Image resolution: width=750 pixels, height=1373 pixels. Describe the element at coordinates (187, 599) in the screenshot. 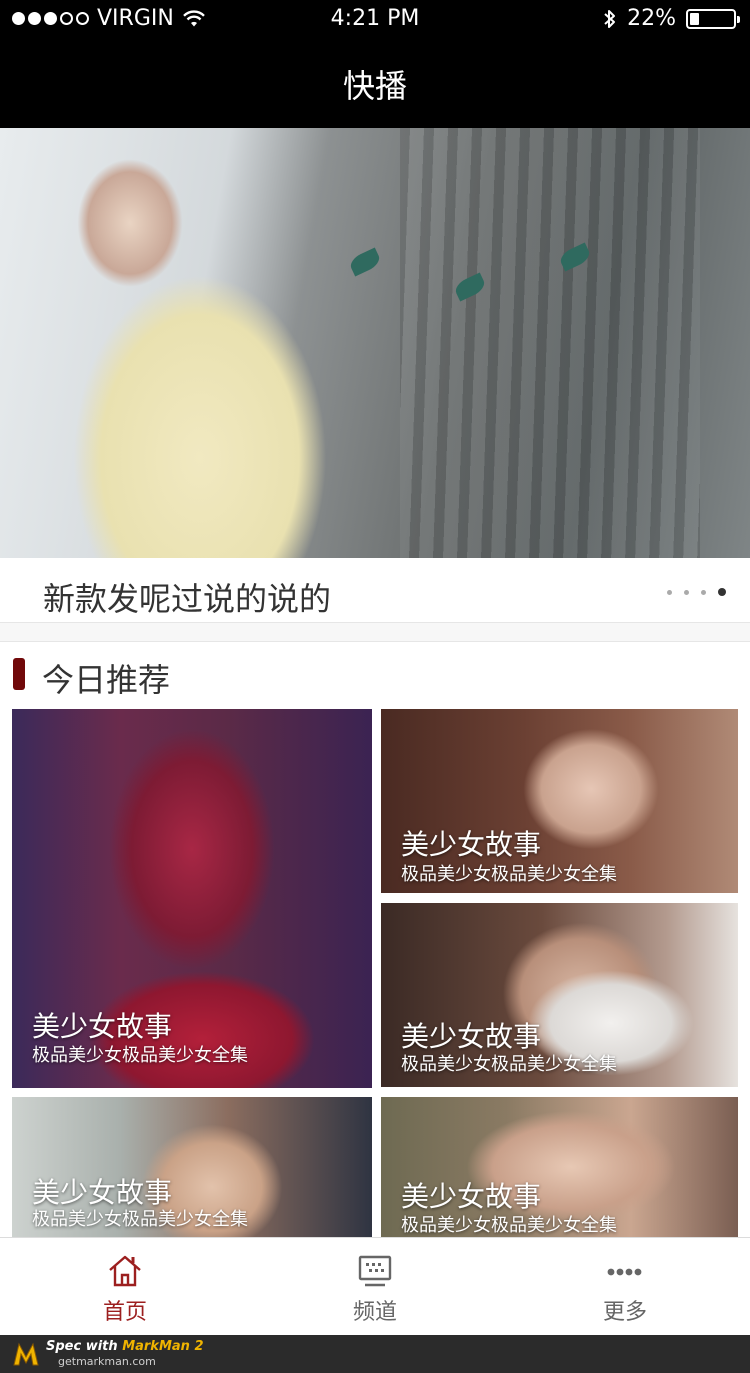

I see `banner-caption-text: 新款发呢过说的说的` at that location.